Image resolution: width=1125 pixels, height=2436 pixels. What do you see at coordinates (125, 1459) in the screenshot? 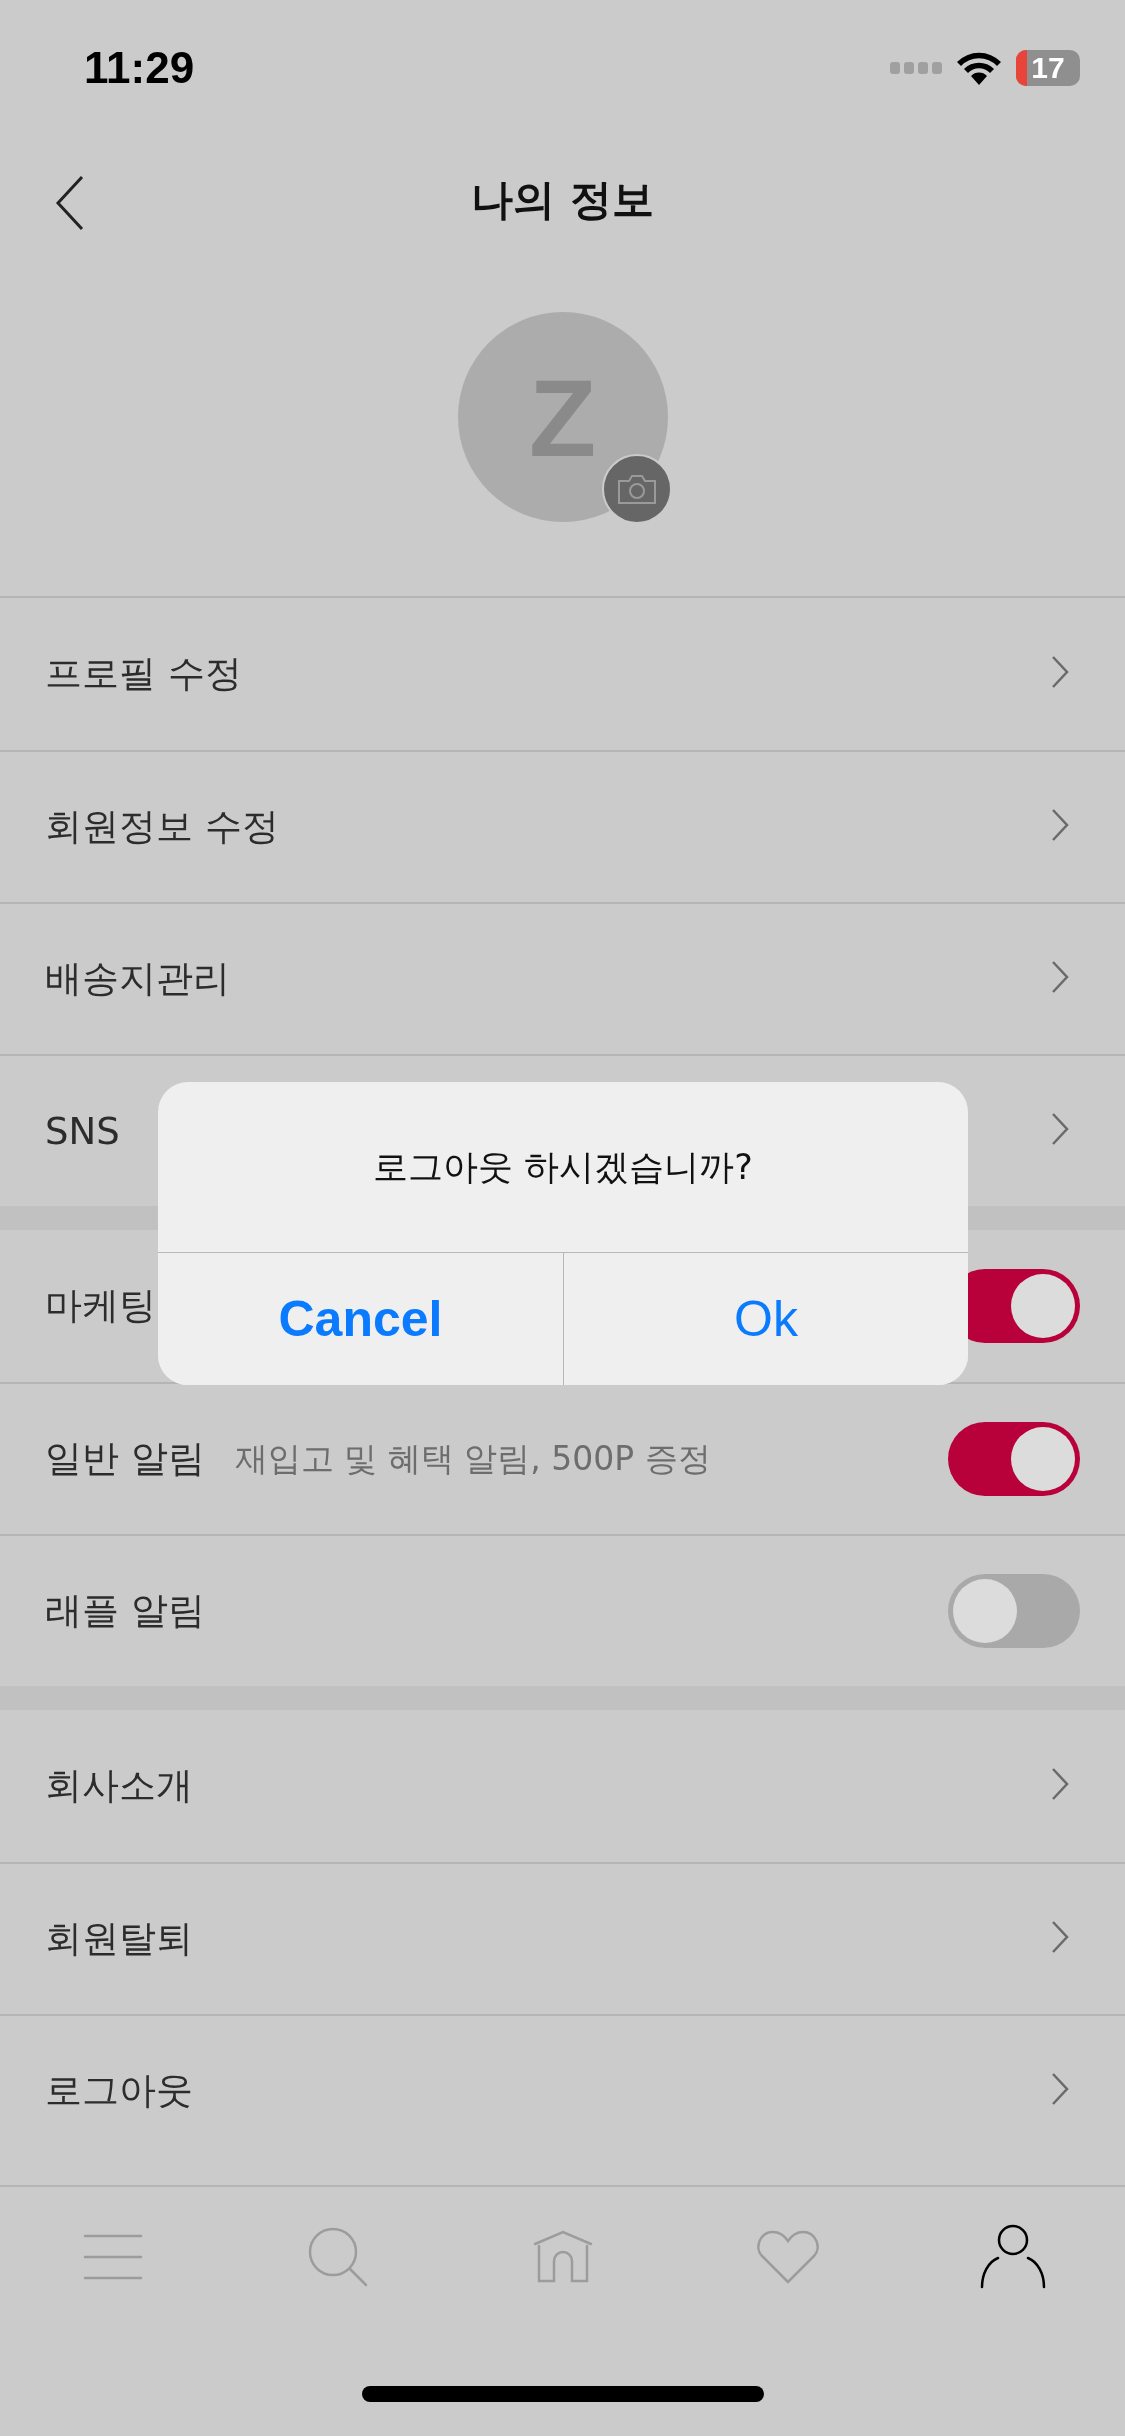
I see `menu-item-label: 일반 알림` at bounding box center [125, 1459].